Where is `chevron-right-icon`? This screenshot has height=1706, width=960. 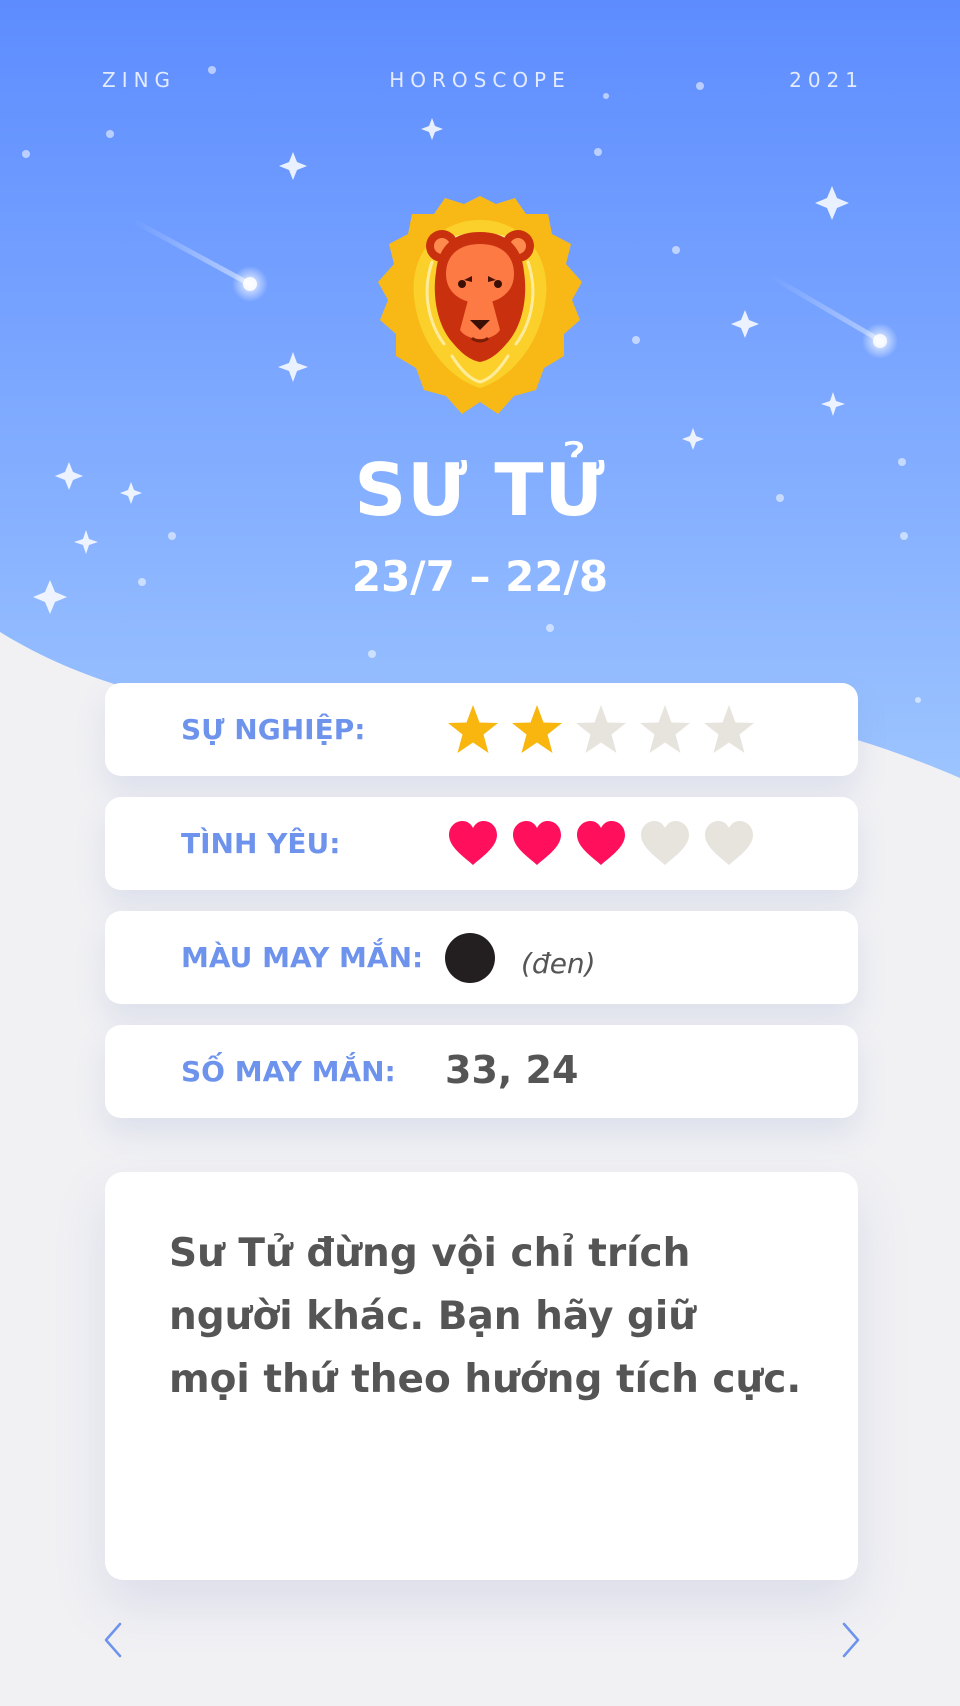 chevron-right-icon is located at coordinates (851, 1640).